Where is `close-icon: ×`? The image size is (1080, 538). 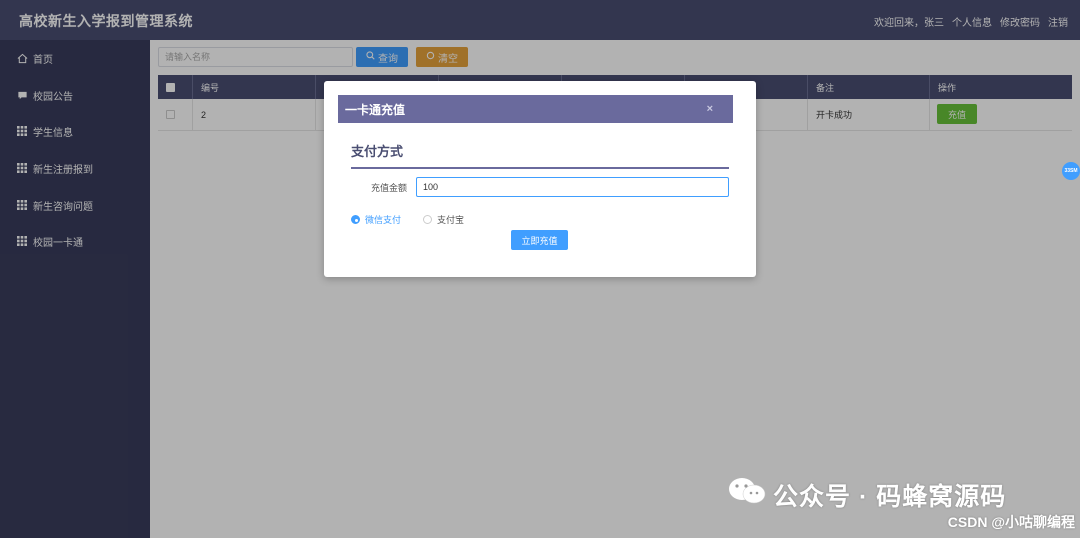 close-icon: × is located at coordinates (710, 109).